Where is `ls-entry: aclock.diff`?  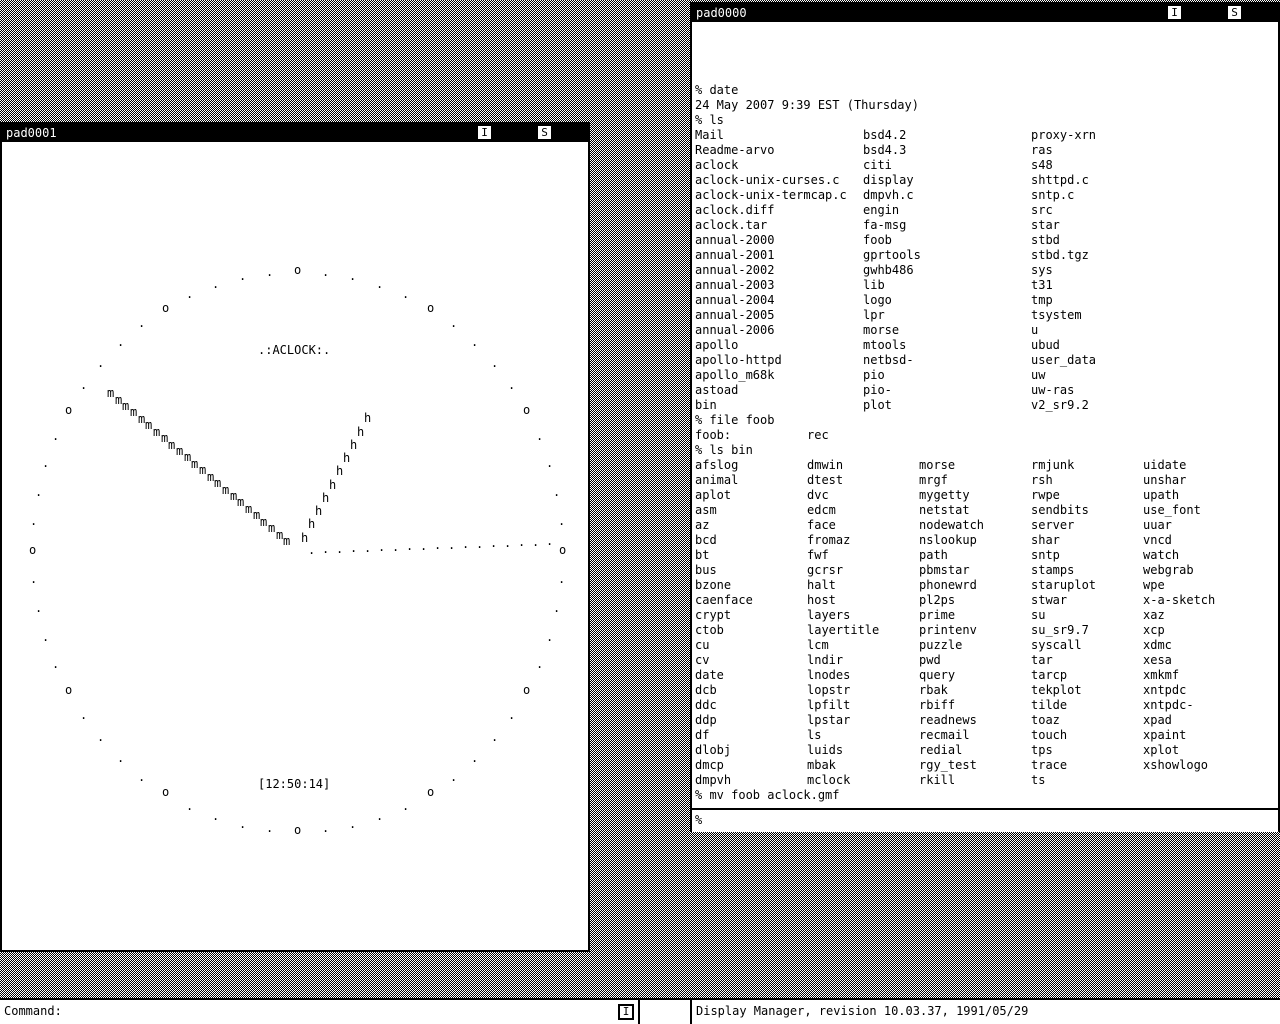
ls-entry: aclock.diff is located at coordinates (735, 210).